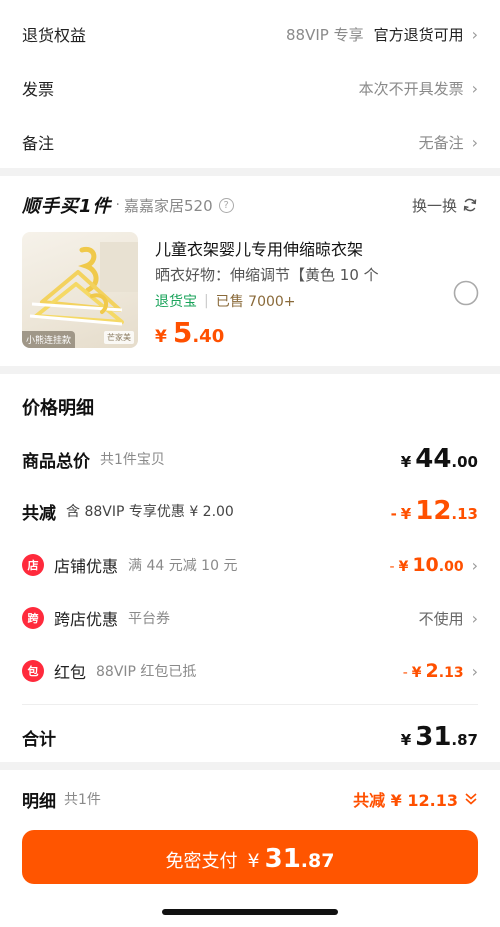 The image size is (500, 927). I want to click on refresh-icon, so click(470, 205).